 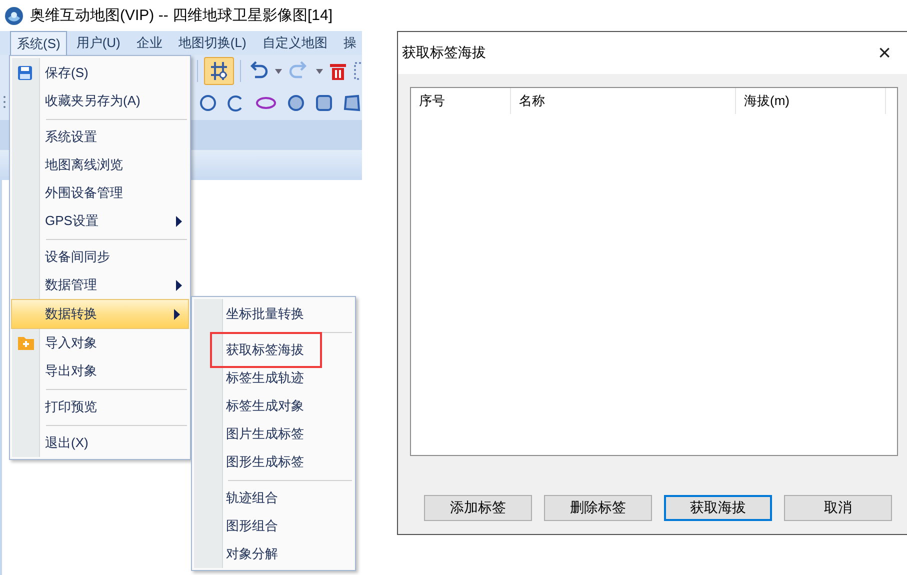 What do you see at coordinates (149, 43) in the screenshot?
I see `menubar-item: 企业` at bounding box center [149, 43].